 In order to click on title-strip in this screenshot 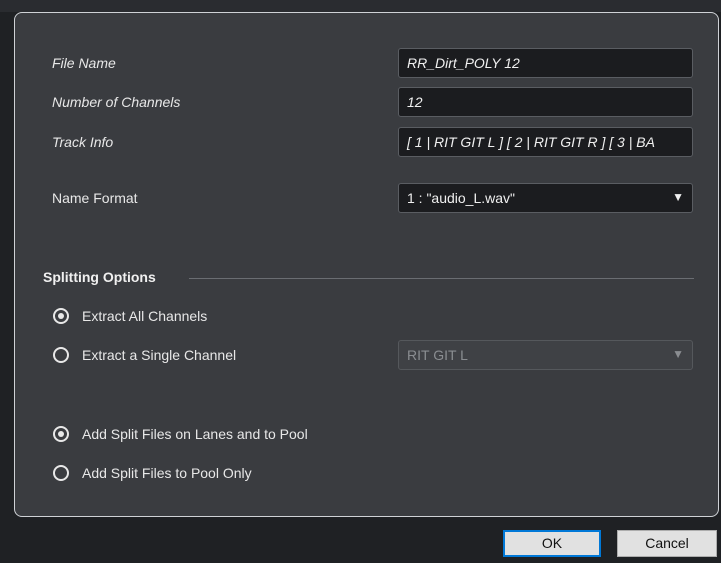, I will do `click(360, 6)`.